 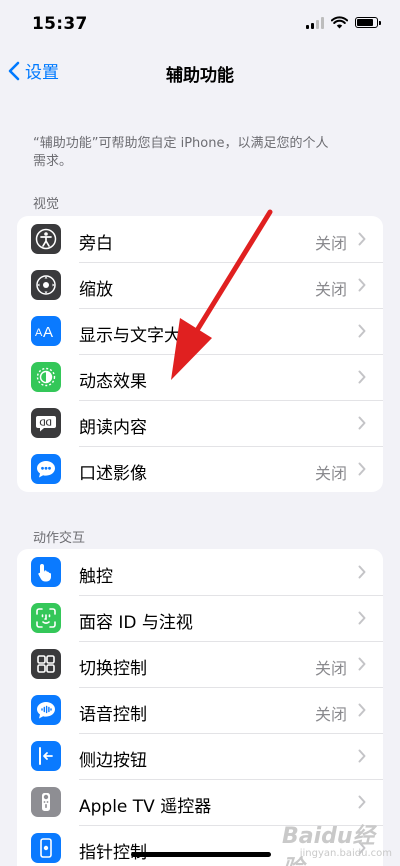 I want to click on row-audio-descriptions: 口述影像 关闭, so click(x=200, y=469).